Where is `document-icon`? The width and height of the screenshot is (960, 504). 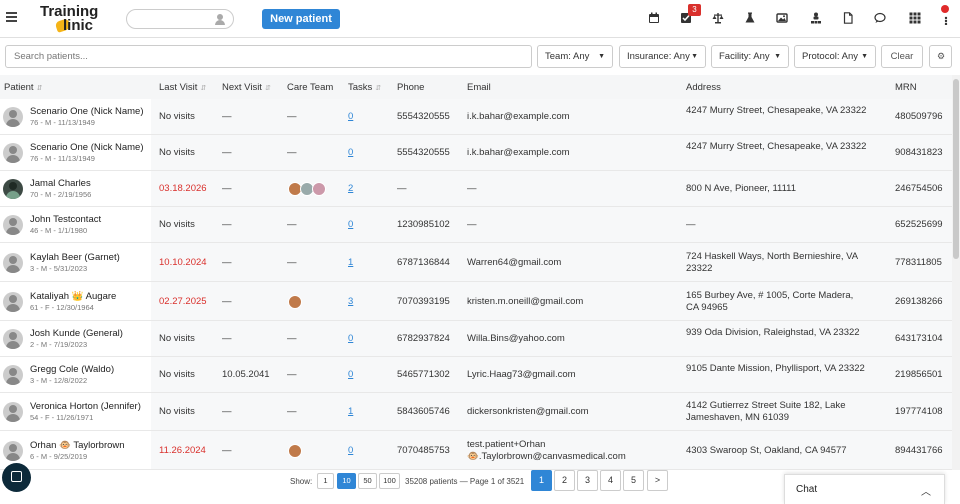 document-icon is located at coordinates (848, 18).